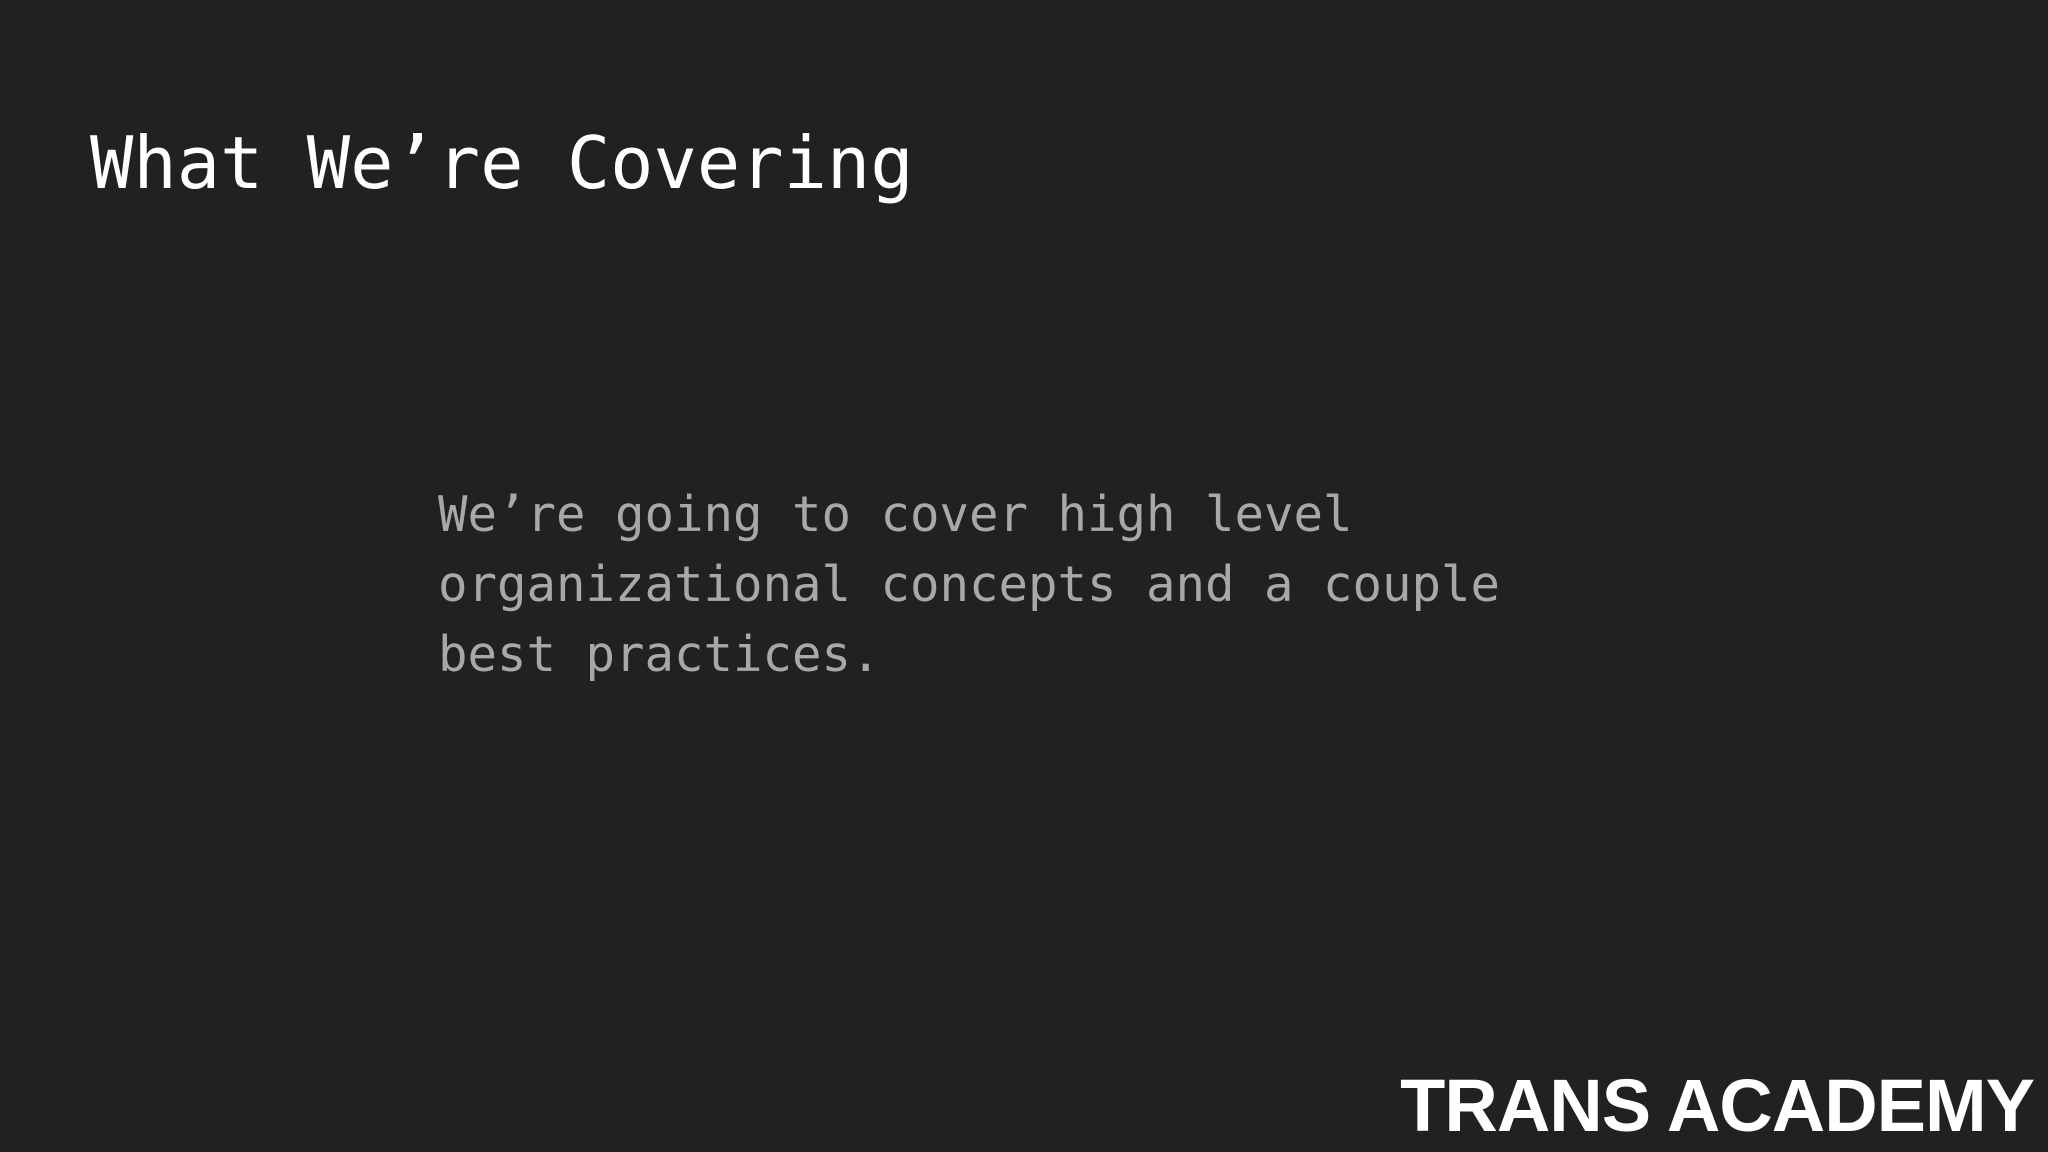 This screenshot has height=1152, width=2048. Describe the element at coordinates (1717, 1105) in the screenshot. I see `trans-academy-logo: TRANS ACADEMY` at that location.